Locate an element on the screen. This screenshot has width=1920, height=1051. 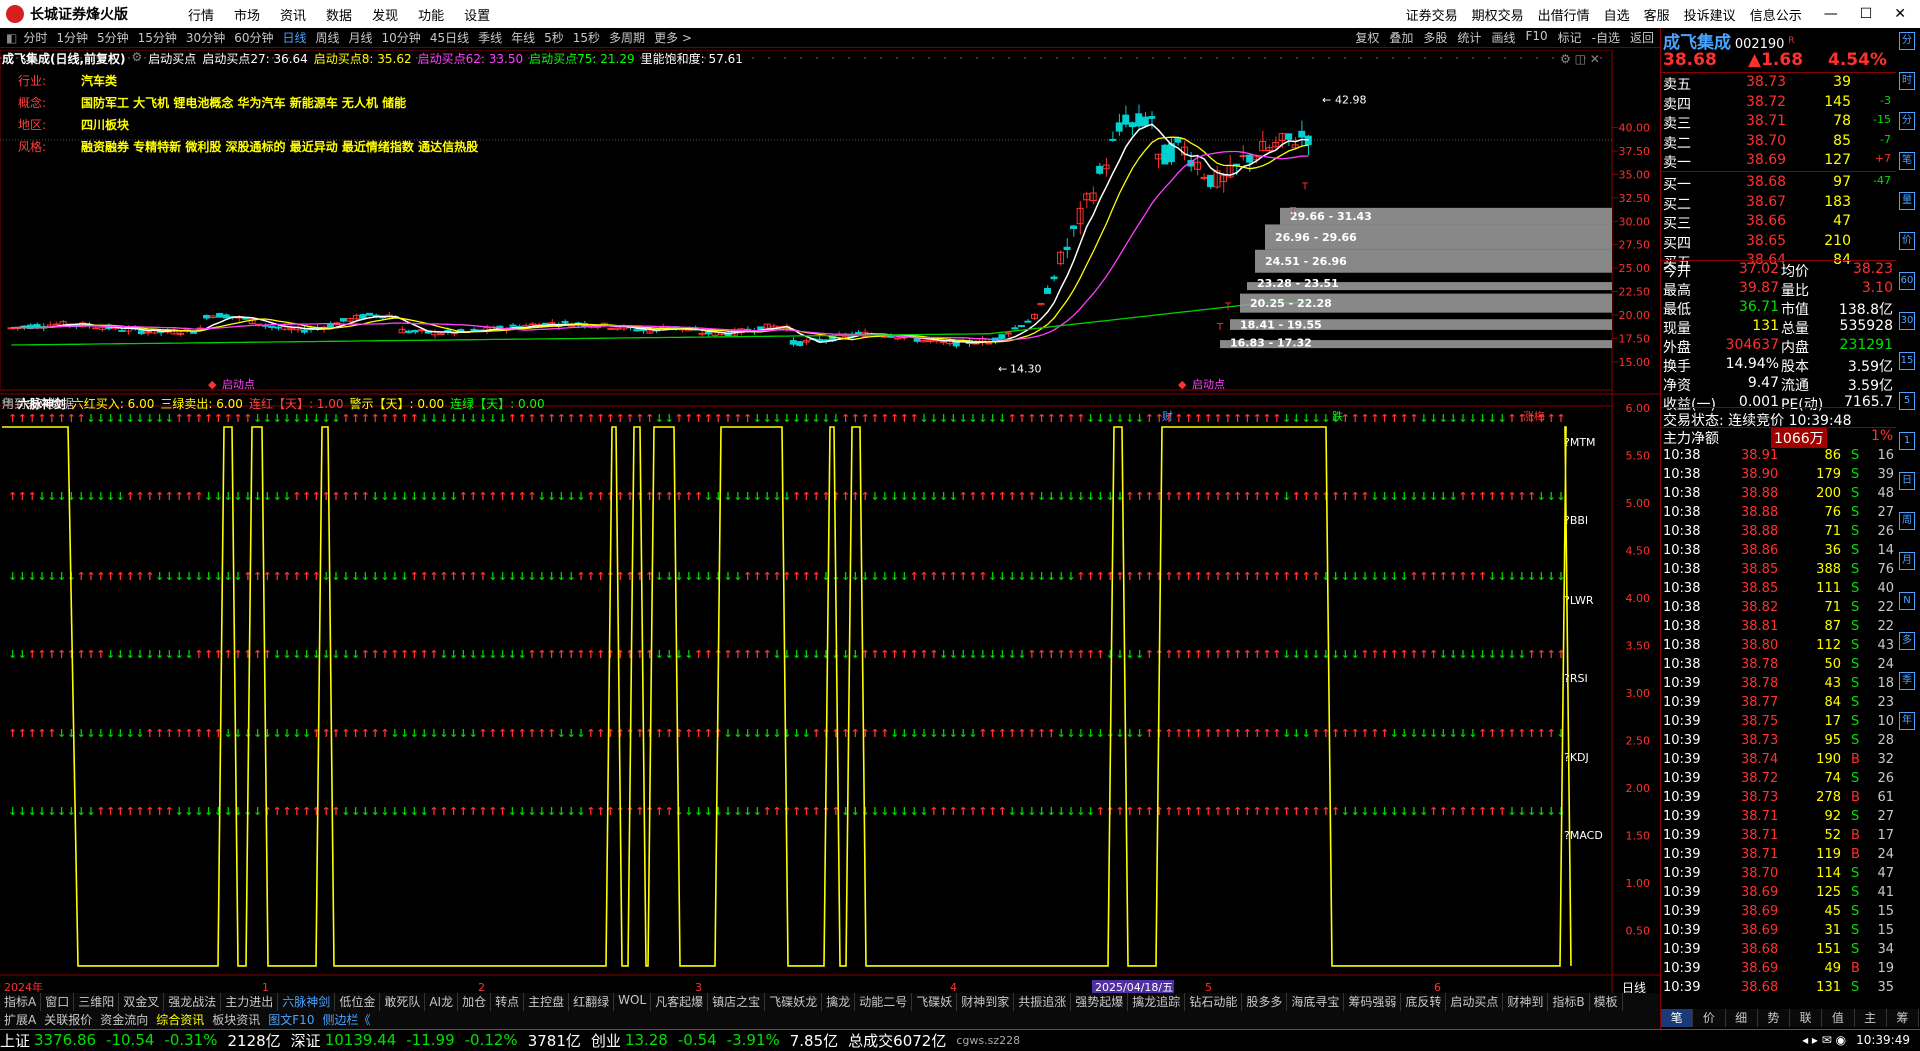
extension-tab: 资金流向 is located at coordinates (124, 1020).